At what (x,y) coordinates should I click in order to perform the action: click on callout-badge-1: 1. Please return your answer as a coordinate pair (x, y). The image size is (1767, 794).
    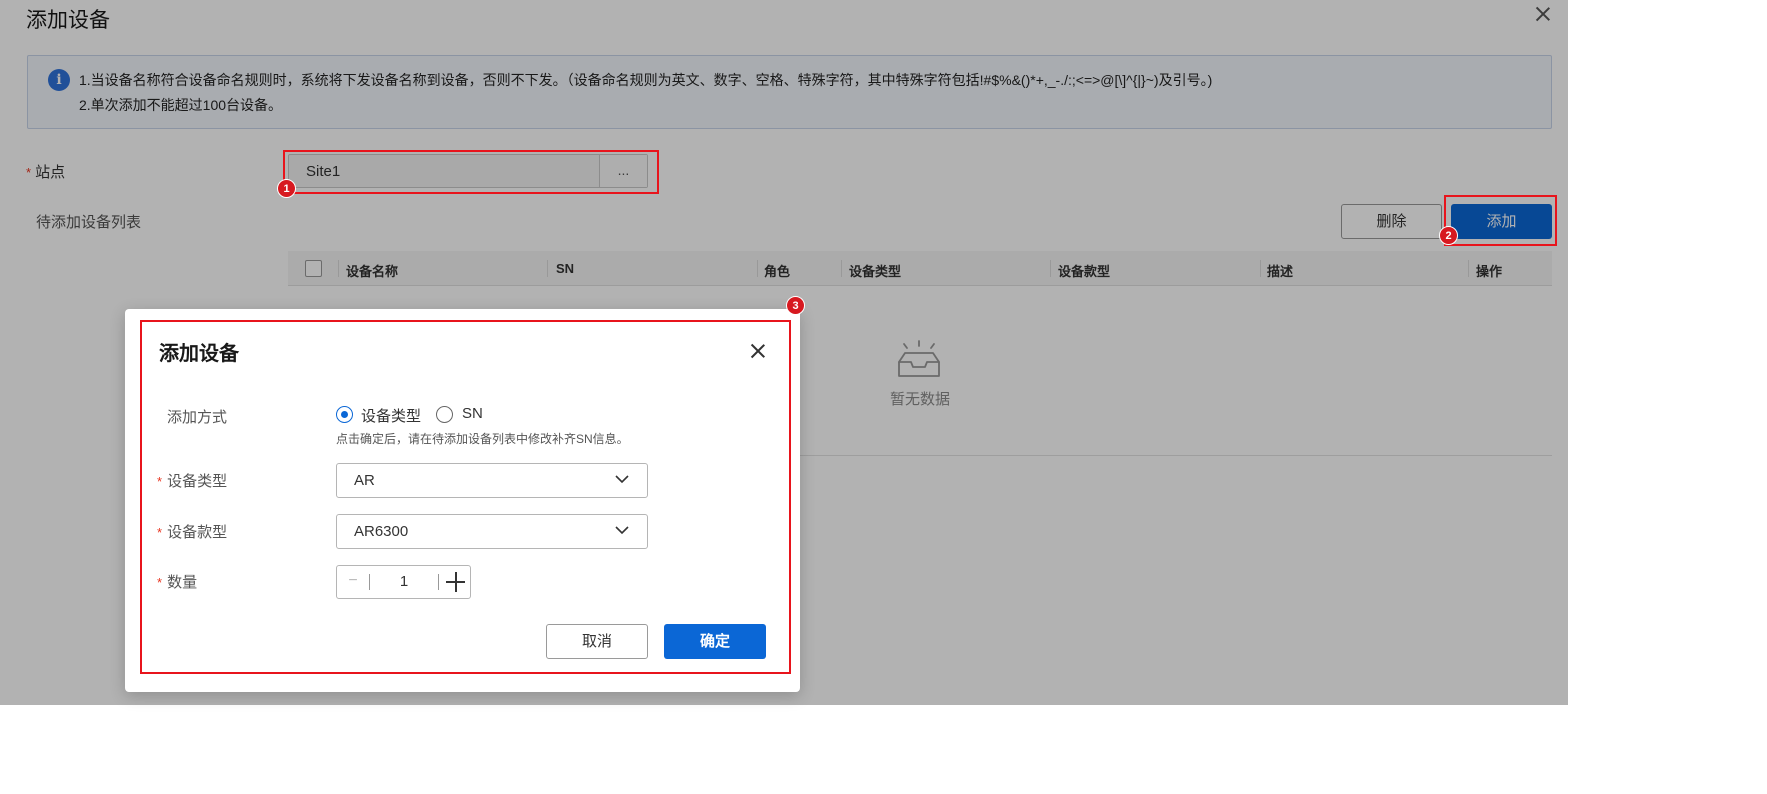
    Looking at the image, I should click on (286, 188).